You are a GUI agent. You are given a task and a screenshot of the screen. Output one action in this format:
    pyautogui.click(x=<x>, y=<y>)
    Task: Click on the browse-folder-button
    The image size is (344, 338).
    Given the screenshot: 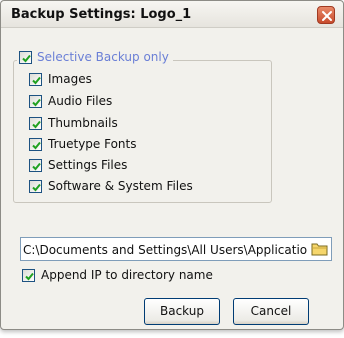 What is the action you would take?
    pyautogui.click(x=320, y=249)
    